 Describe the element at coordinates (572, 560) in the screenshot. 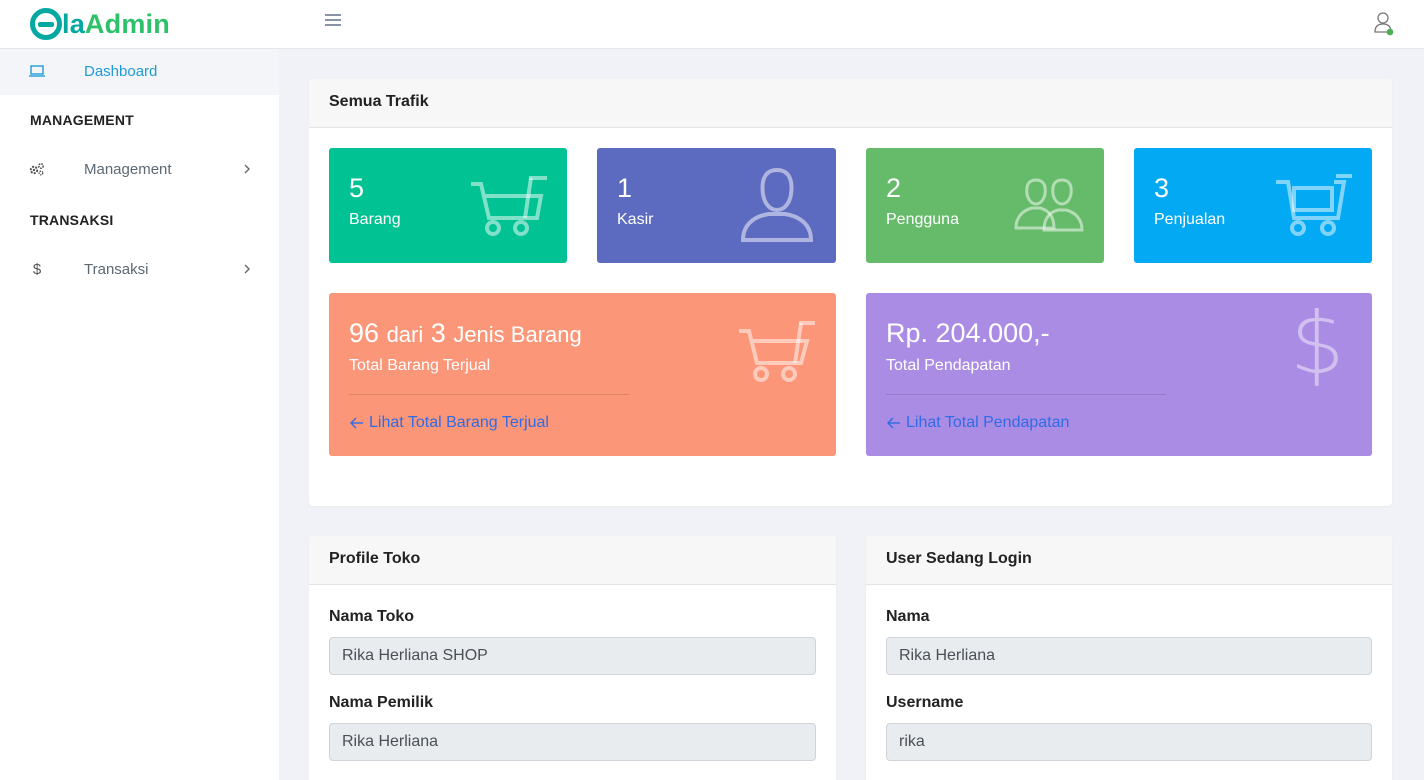

I see `card-title: Profile Toko` at that location.